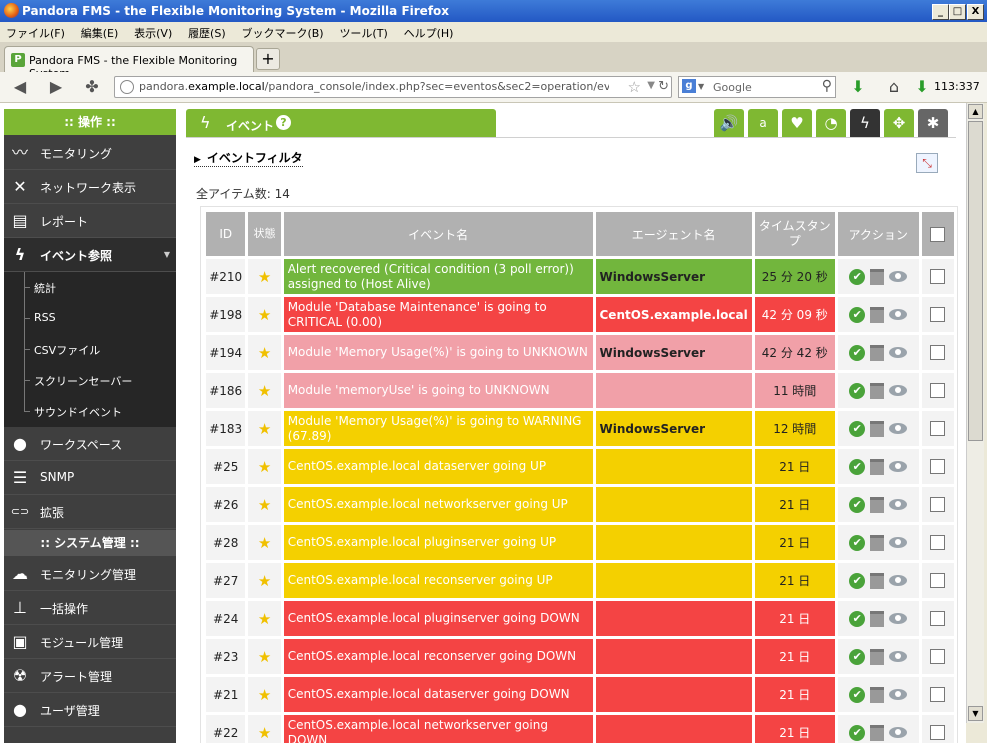 This screenshot has height=743, width=987. What do you see at coordinates (90, 642) in the screenshot?
I see `sidebar-item-module-admin: ▣ モジュール管理` at bounding box center [90, 642].